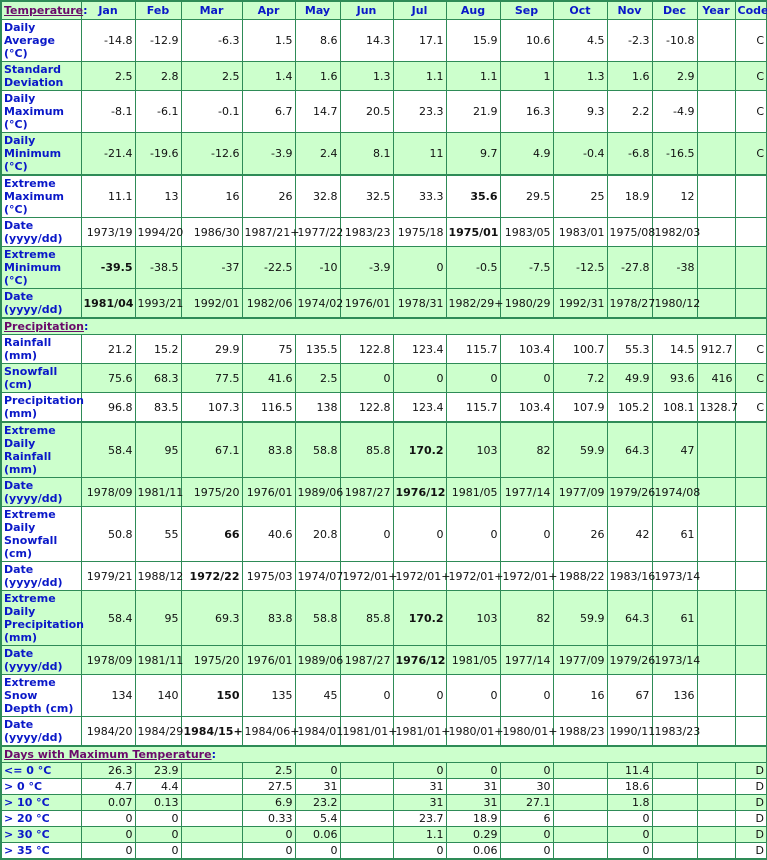 The image size is (767, 860). What do you see at coordinates (580, 303) in the screenshot?
I see `value-cell-oct: 1992/31` at bounding box center [580, 303].